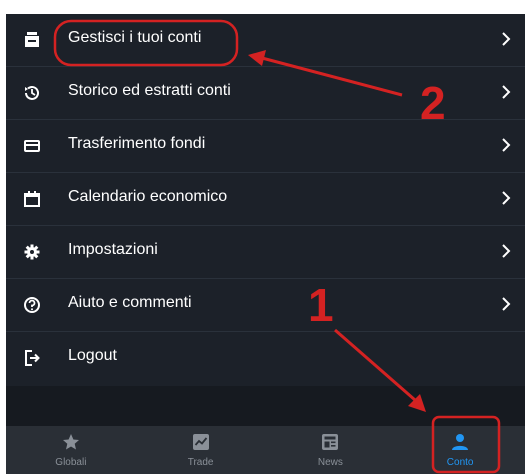 This screenshot has height=476, width=529. I want to click on menu-item-label: Trasferimento fondi, so click(137, 143).